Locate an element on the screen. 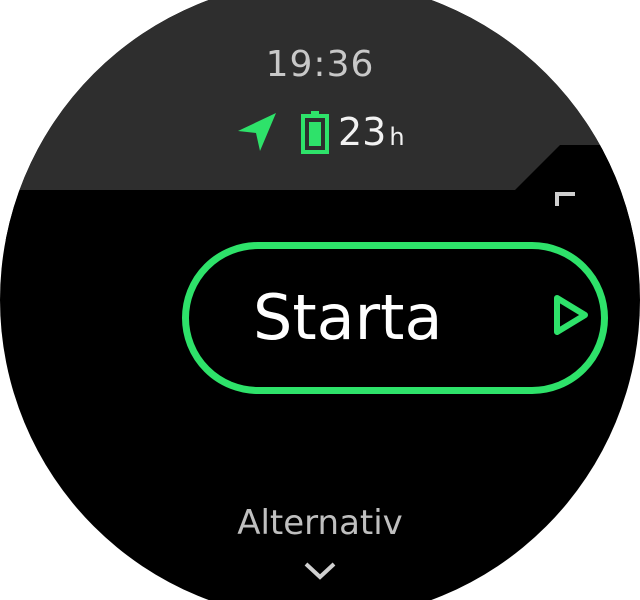  chevron-down-icon is located at coordinates (320, 571).